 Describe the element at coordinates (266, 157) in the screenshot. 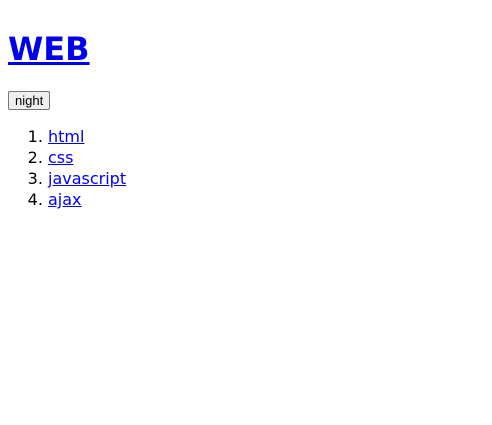

I see `list-item: css` at that location.